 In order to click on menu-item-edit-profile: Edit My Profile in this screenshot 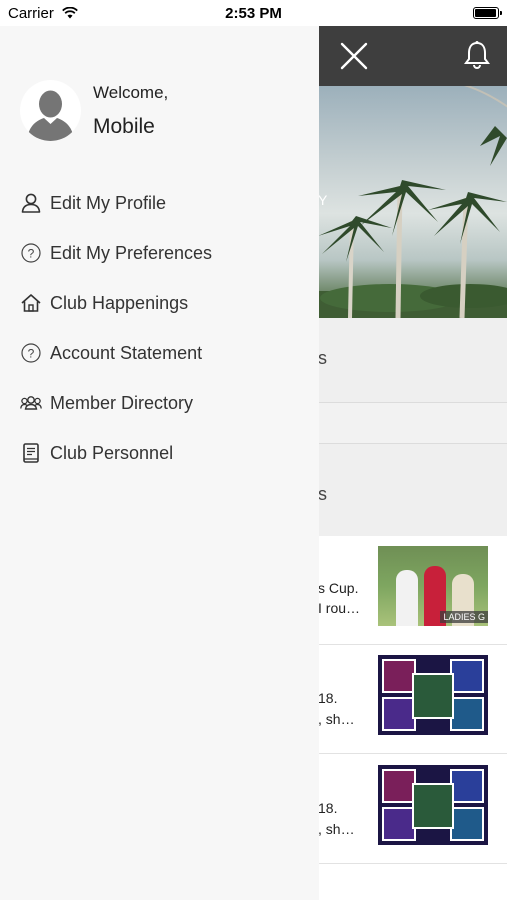, I will do `click(165, 204)`.